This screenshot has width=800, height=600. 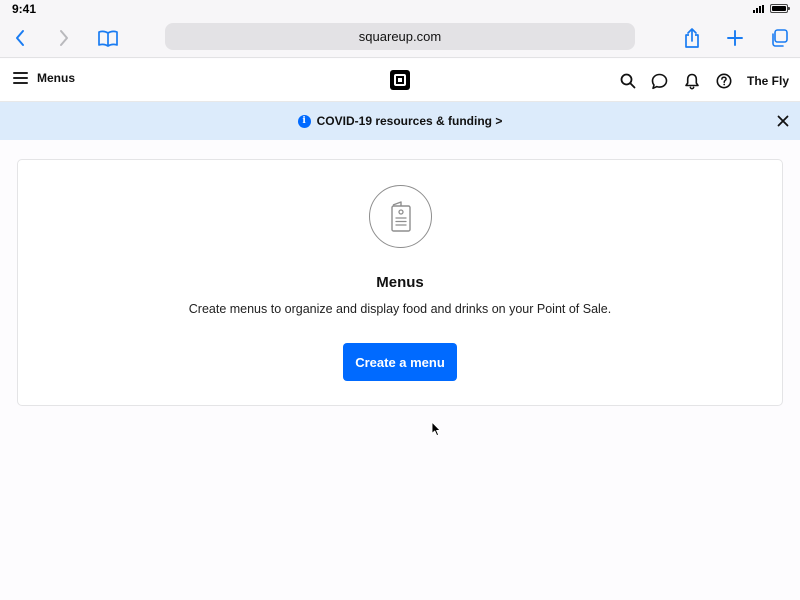 I want to click on back-icon, so click(x=20, y=38).